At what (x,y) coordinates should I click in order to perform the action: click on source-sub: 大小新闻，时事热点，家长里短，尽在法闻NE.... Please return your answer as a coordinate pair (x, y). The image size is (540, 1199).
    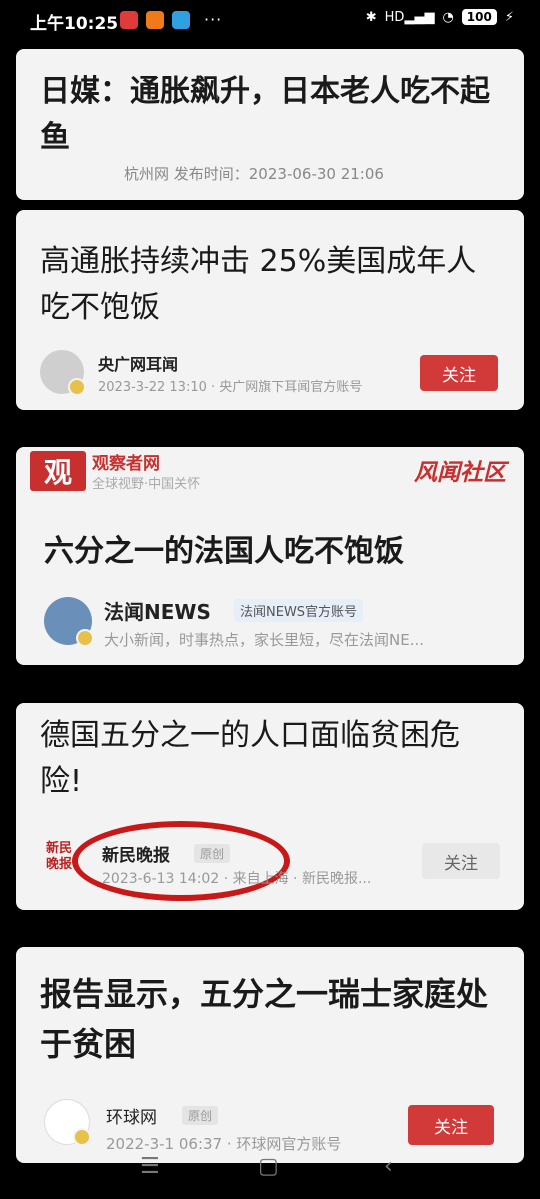
    Looking at the image, I should click on (264, 640).